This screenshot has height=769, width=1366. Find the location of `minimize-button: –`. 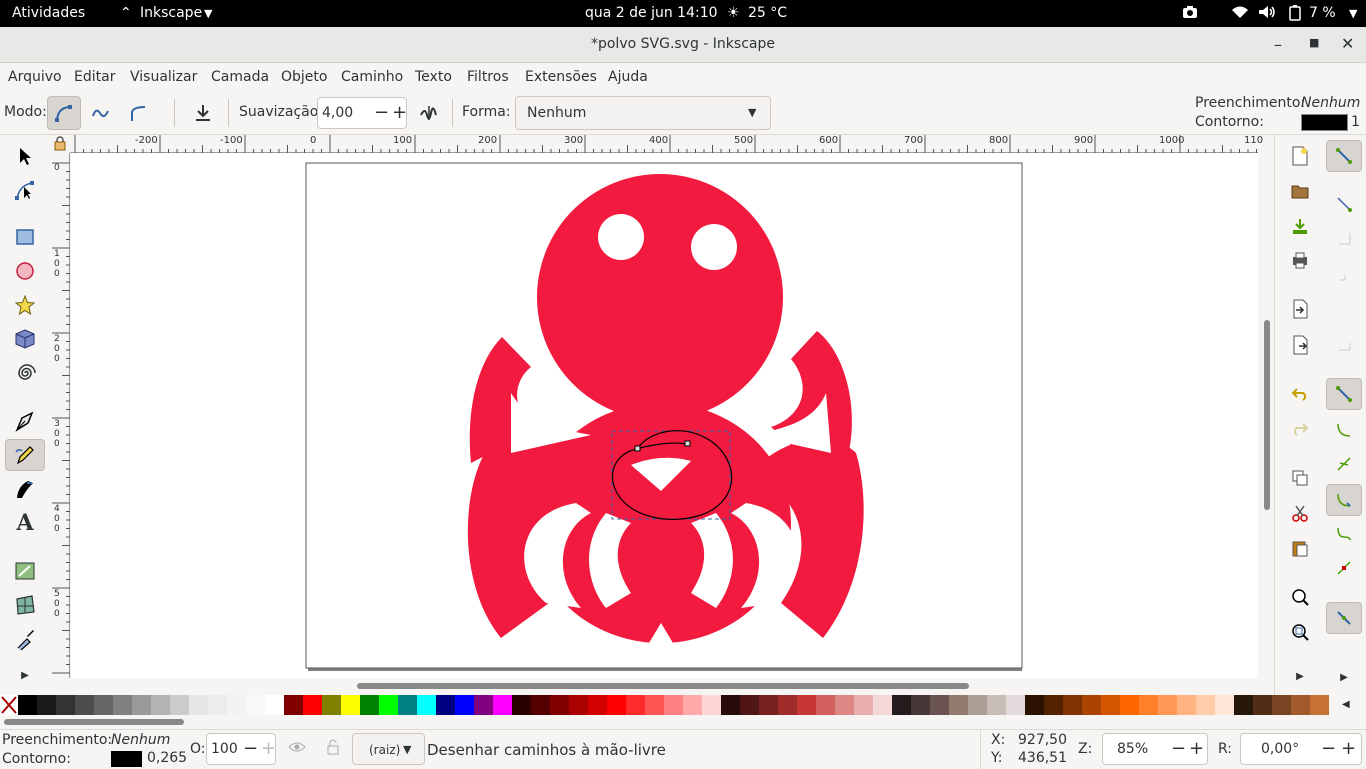

minimize-button: – is located at coordinates (1278, 44).